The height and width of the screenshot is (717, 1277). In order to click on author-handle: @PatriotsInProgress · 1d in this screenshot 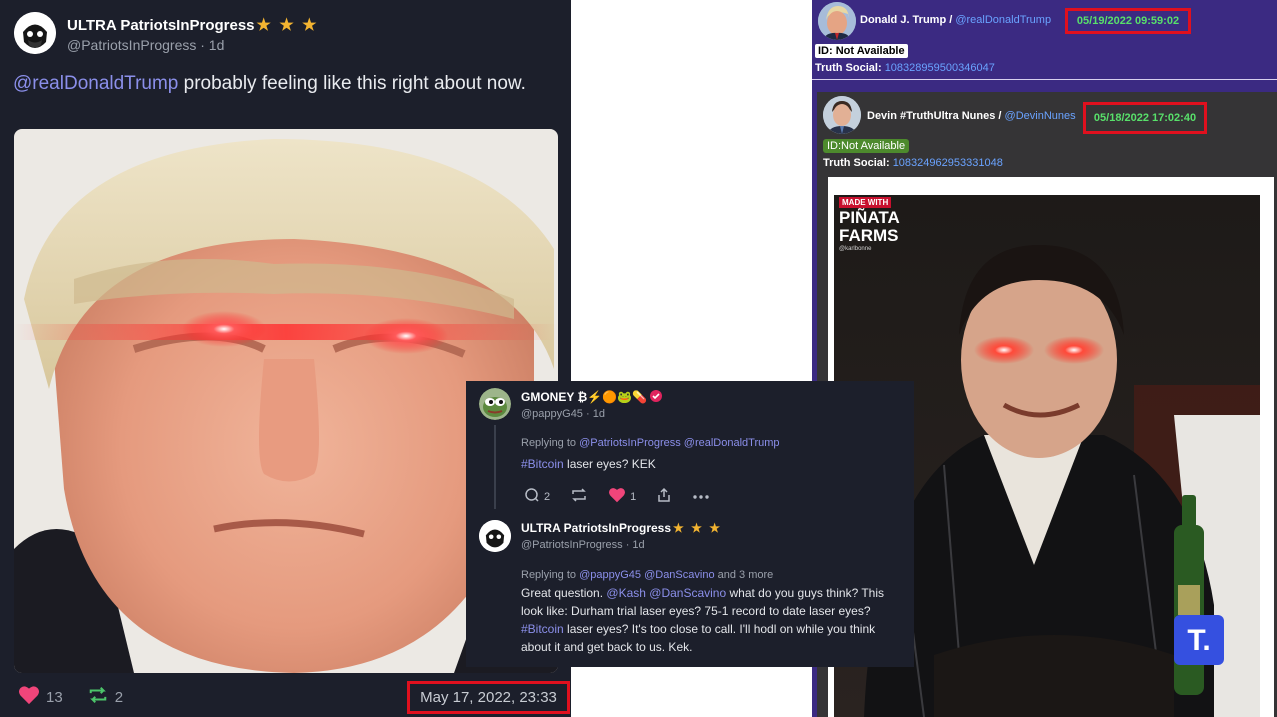, I will do `click(145, 45)`.